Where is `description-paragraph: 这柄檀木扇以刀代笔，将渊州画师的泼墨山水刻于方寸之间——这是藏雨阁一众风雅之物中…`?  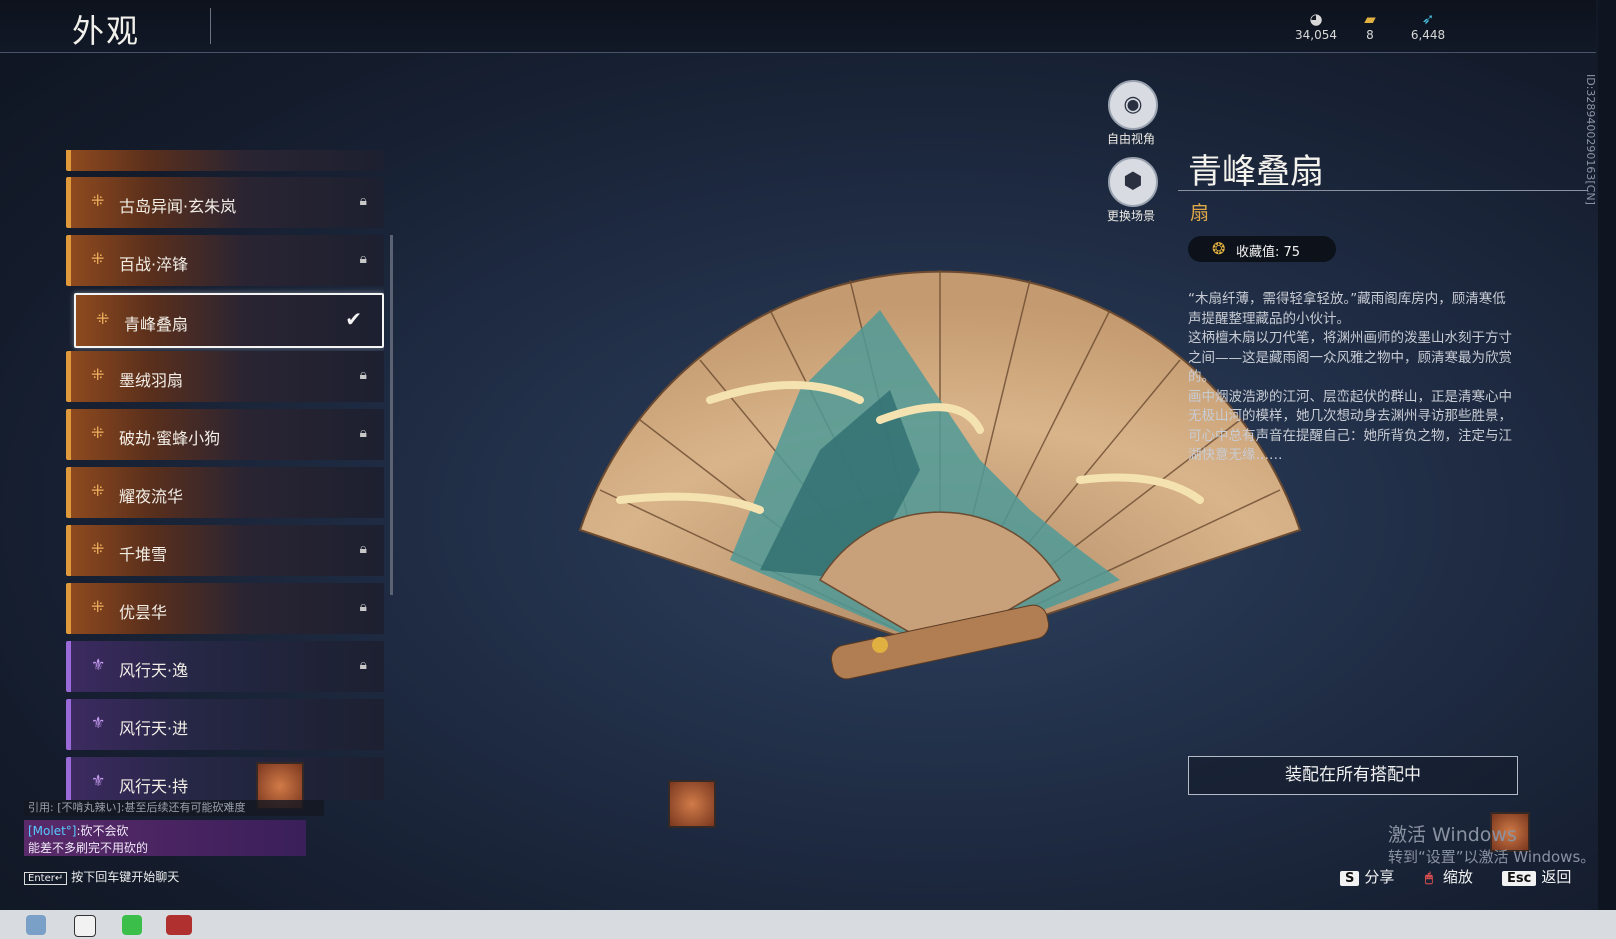 description-paragraph: 这柄檀木扇以刀代笔，将渊州画师的泼墨山水刻于方寸之间——这是藏雨阁一众风雅之物中… is located at coordinates (1350, 357).